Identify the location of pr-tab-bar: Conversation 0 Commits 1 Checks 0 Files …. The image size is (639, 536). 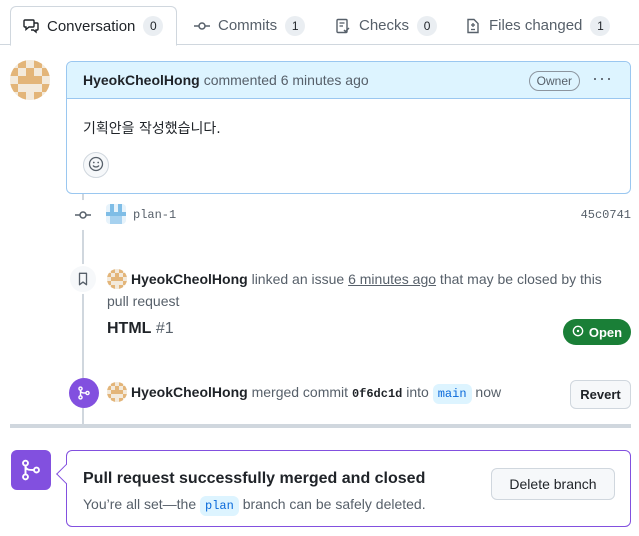
(319, 23).